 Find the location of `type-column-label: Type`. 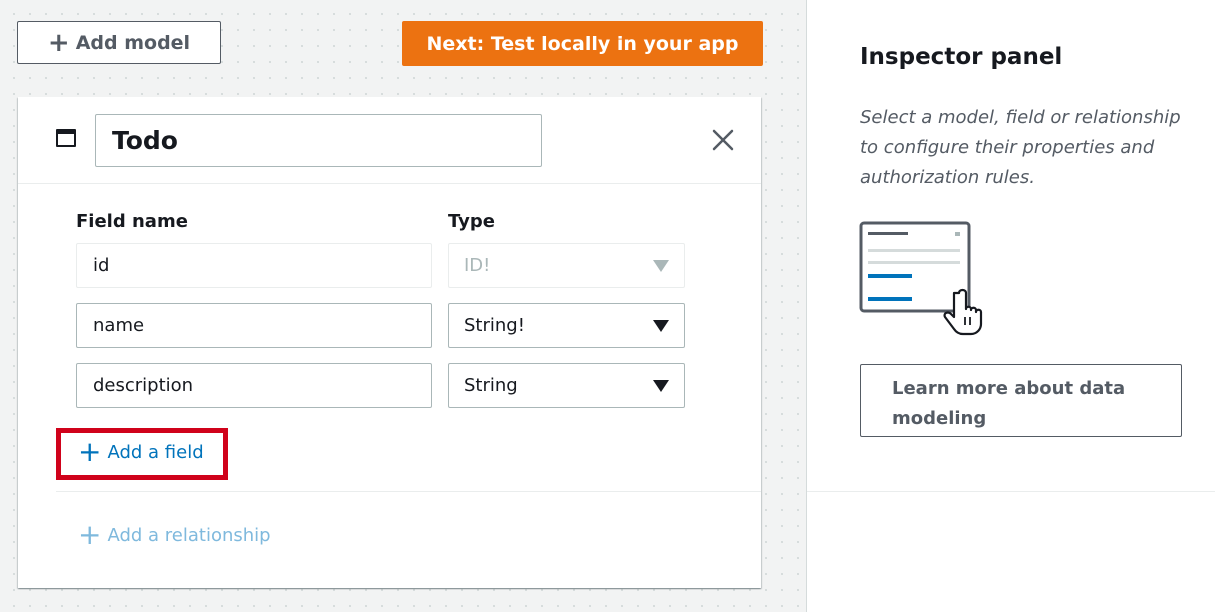

type-column-label: Type is located at coordinates (471, 221).